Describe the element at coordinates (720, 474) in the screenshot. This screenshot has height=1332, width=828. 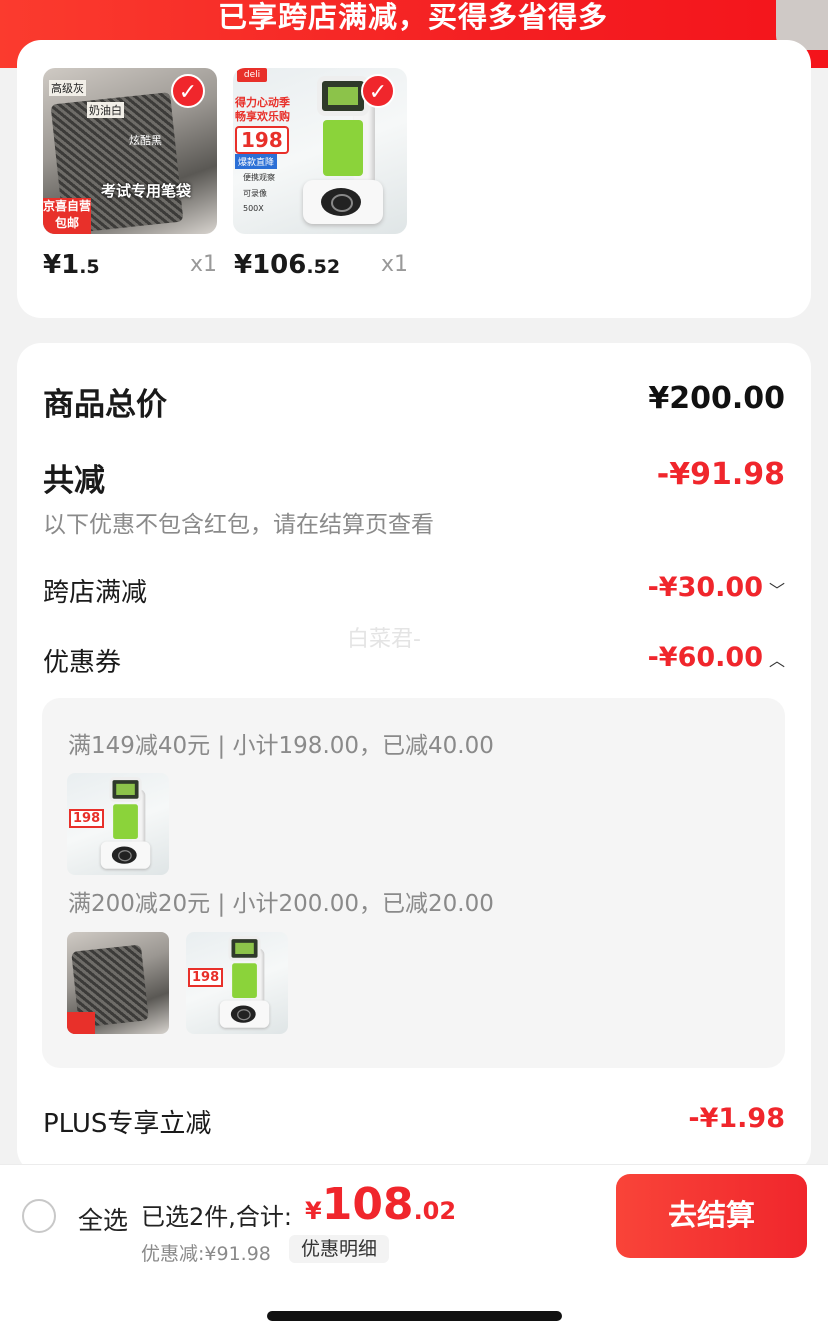
I see `reduce-value: -¥91.98` at that location.